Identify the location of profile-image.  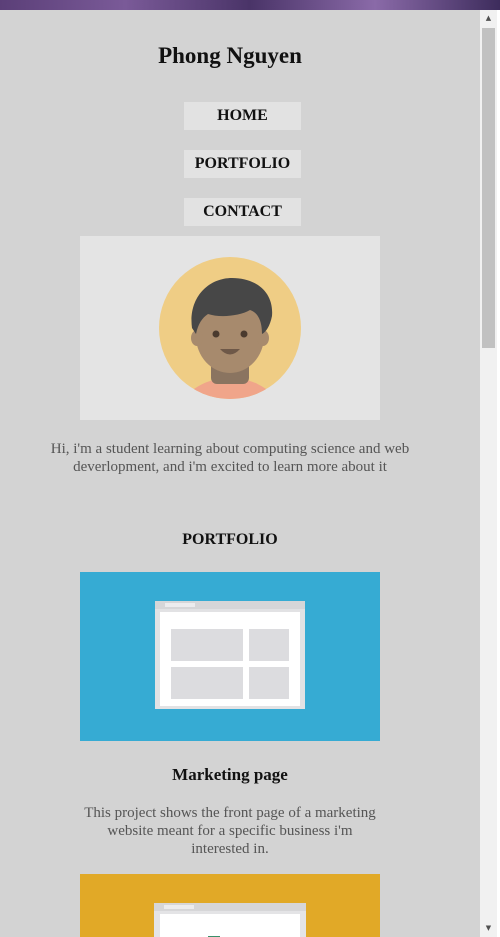
(230, 328).